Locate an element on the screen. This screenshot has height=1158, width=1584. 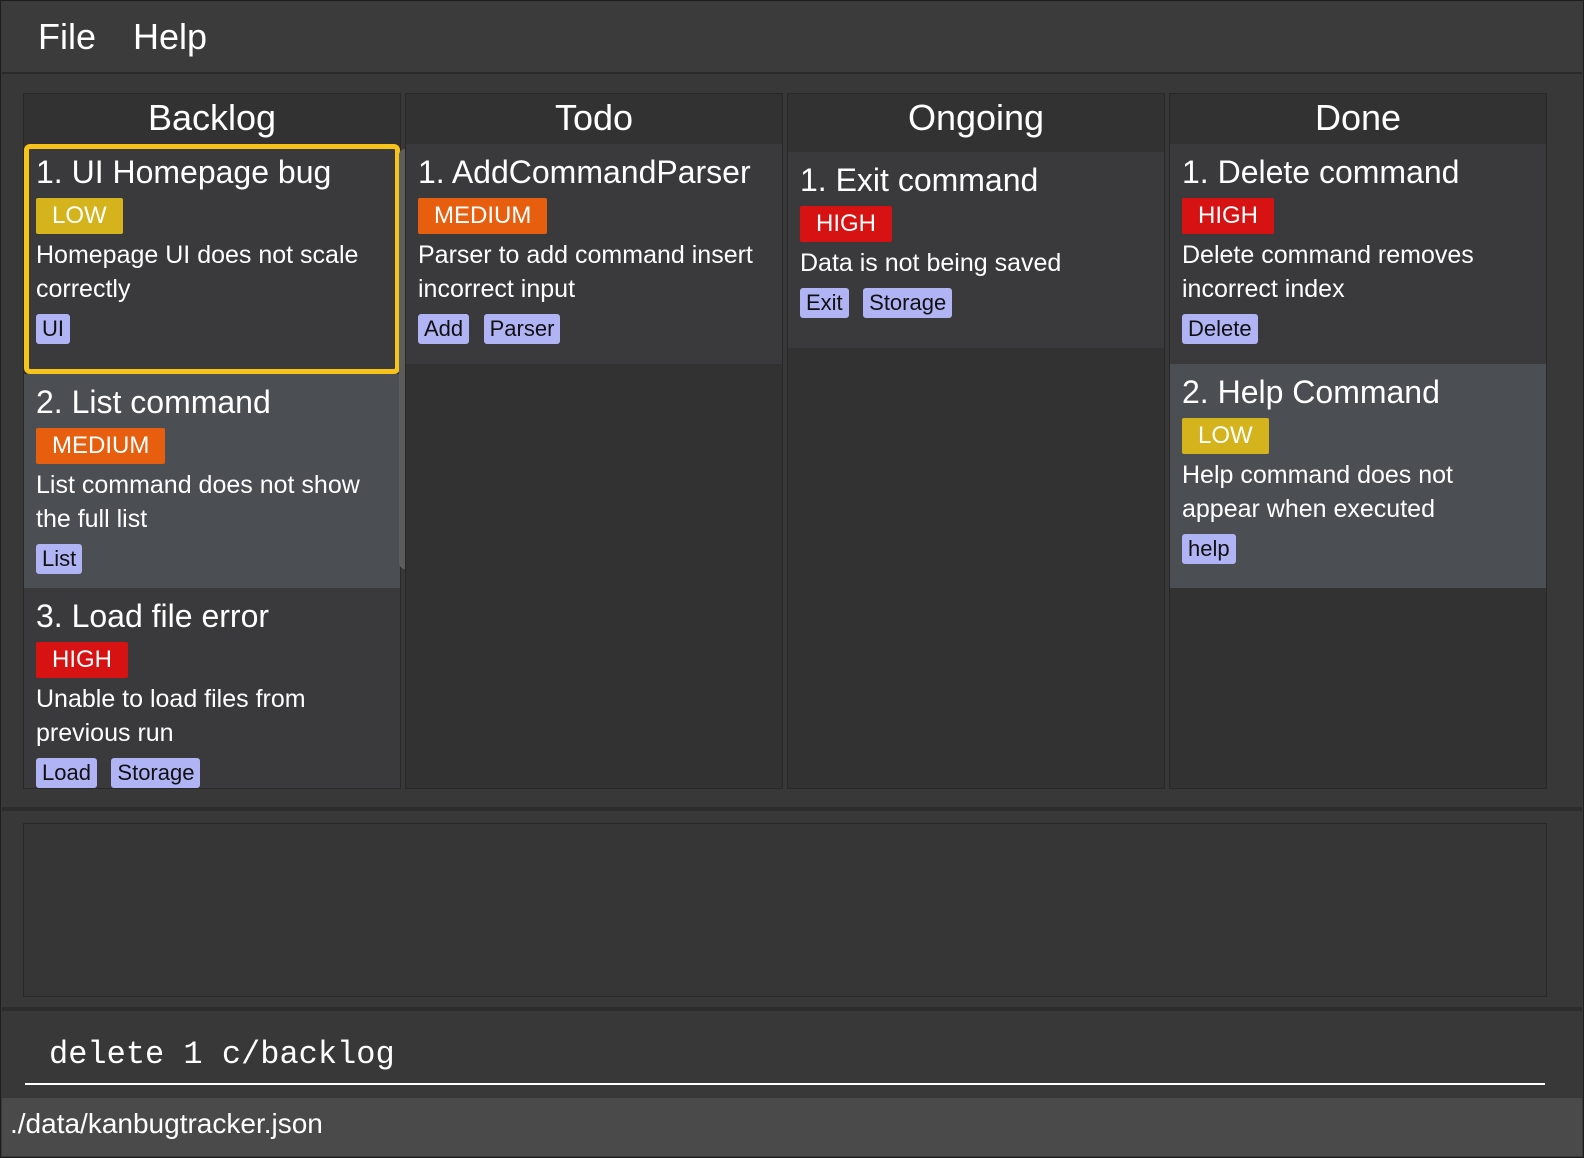
menu-file: File is located at coordinates (67, 37).